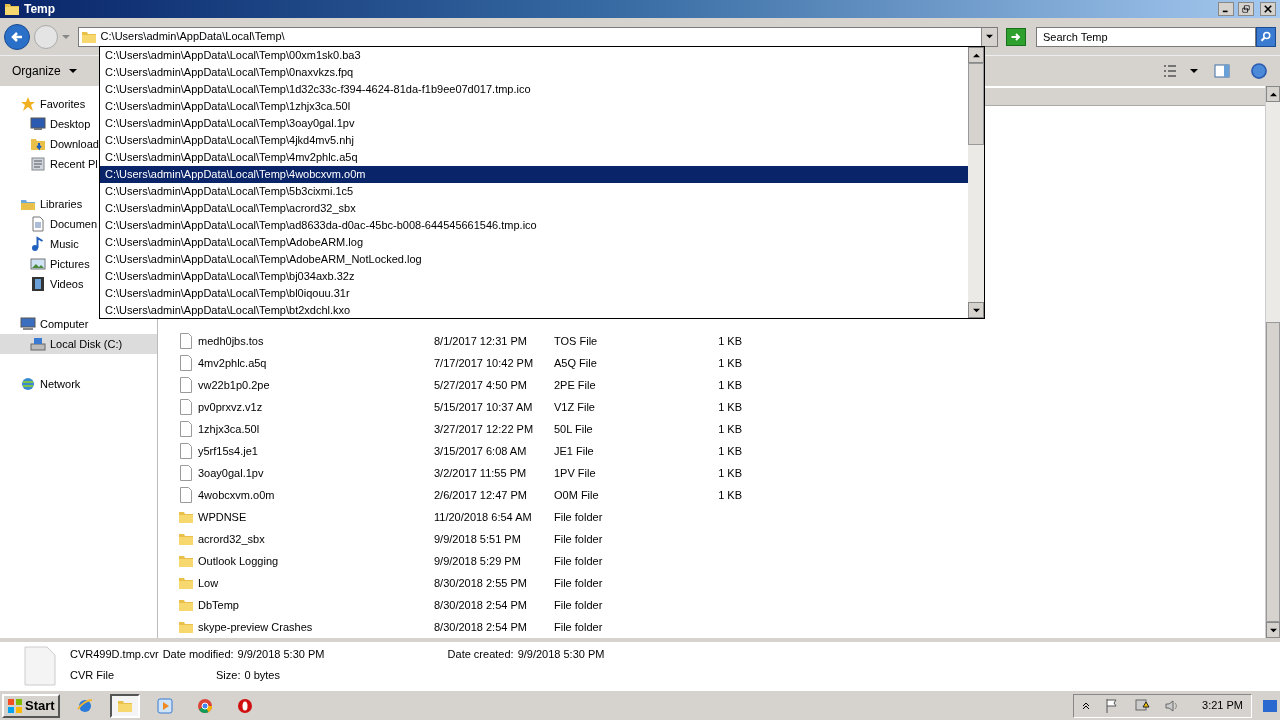  I want to click on clock: 3:21 PM, so click(1222, 705).